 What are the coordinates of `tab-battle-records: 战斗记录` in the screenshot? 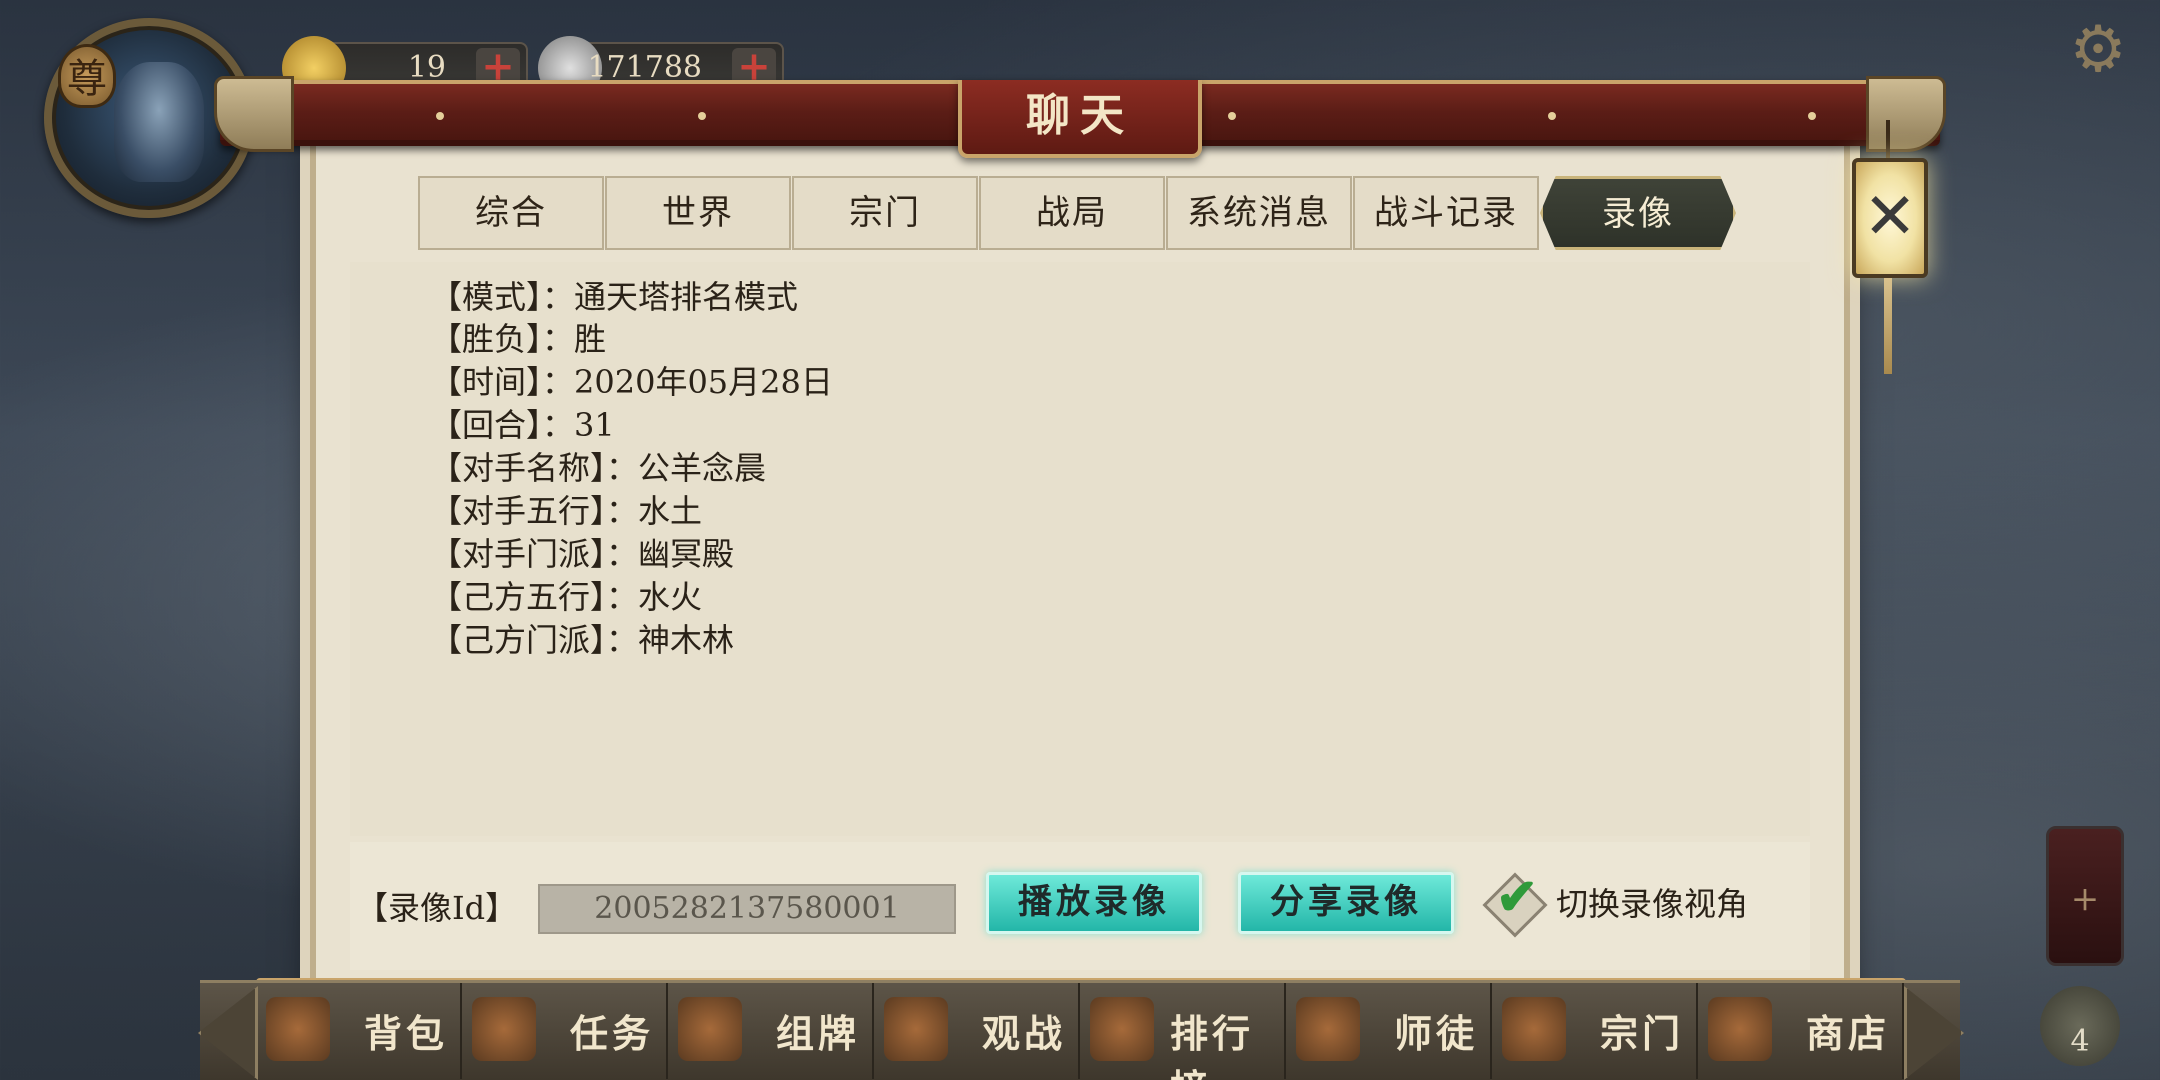 It's located at (1446, 213).